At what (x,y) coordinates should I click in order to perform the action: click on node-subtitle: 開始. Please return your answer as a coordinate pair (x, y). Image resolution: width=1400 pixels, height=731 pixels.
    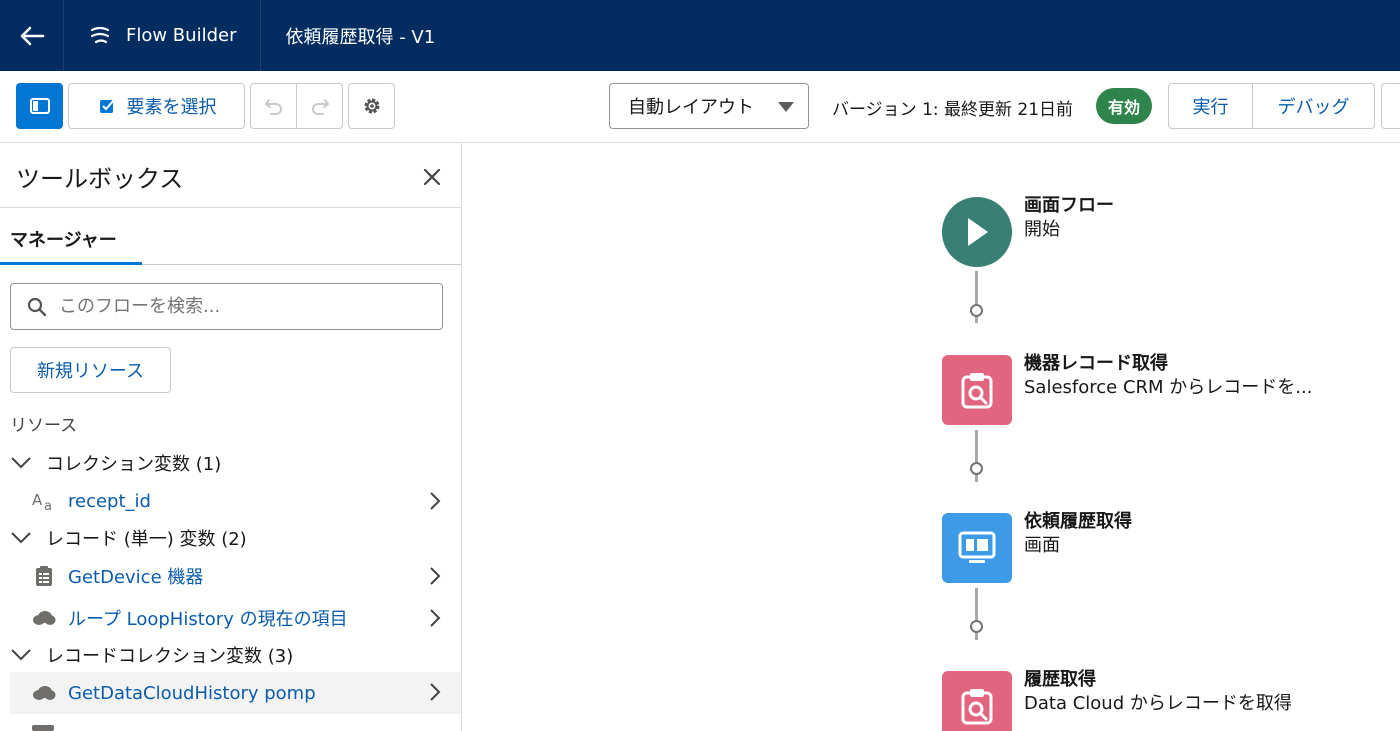
    Looking at the image, I should click on (1042, 229).